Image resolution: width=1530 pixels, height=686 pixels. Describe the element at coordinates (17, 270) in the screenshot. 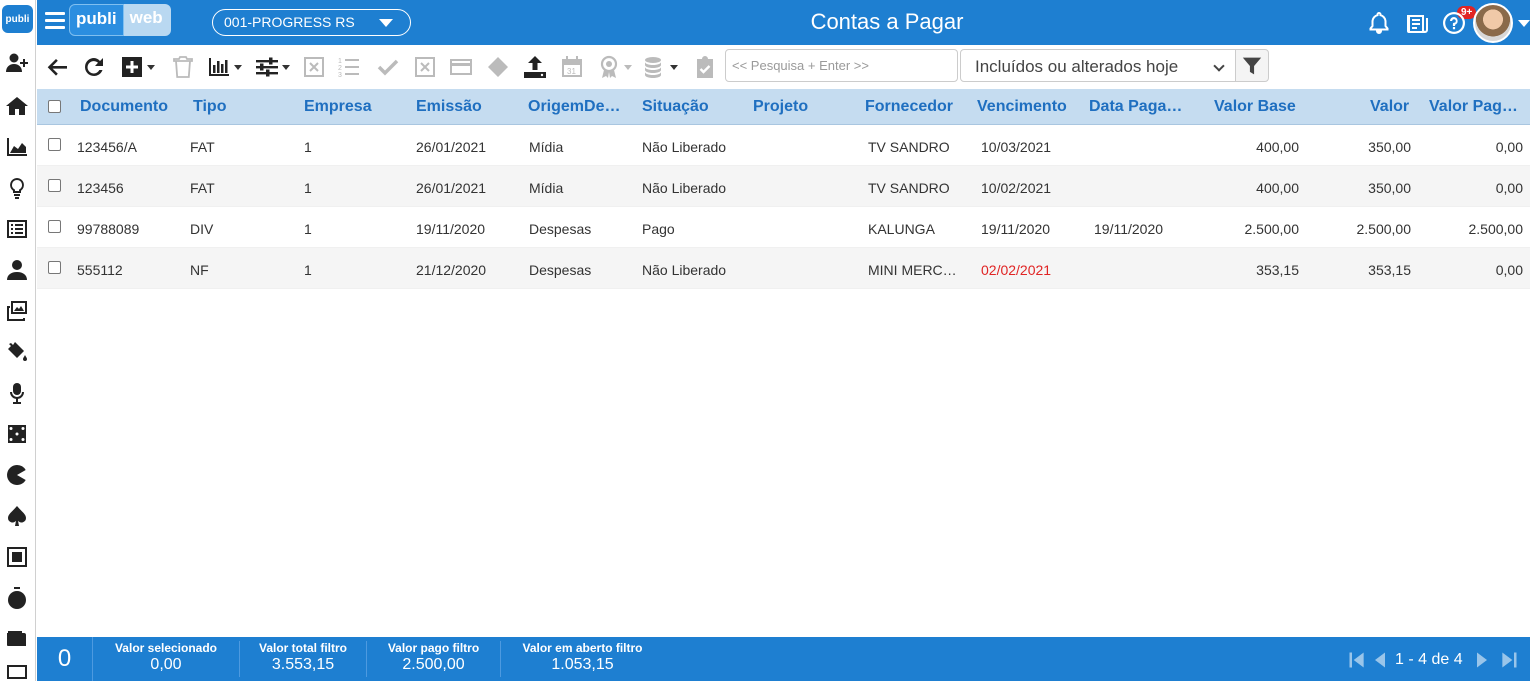

I see `user-tie-icon` at that location.